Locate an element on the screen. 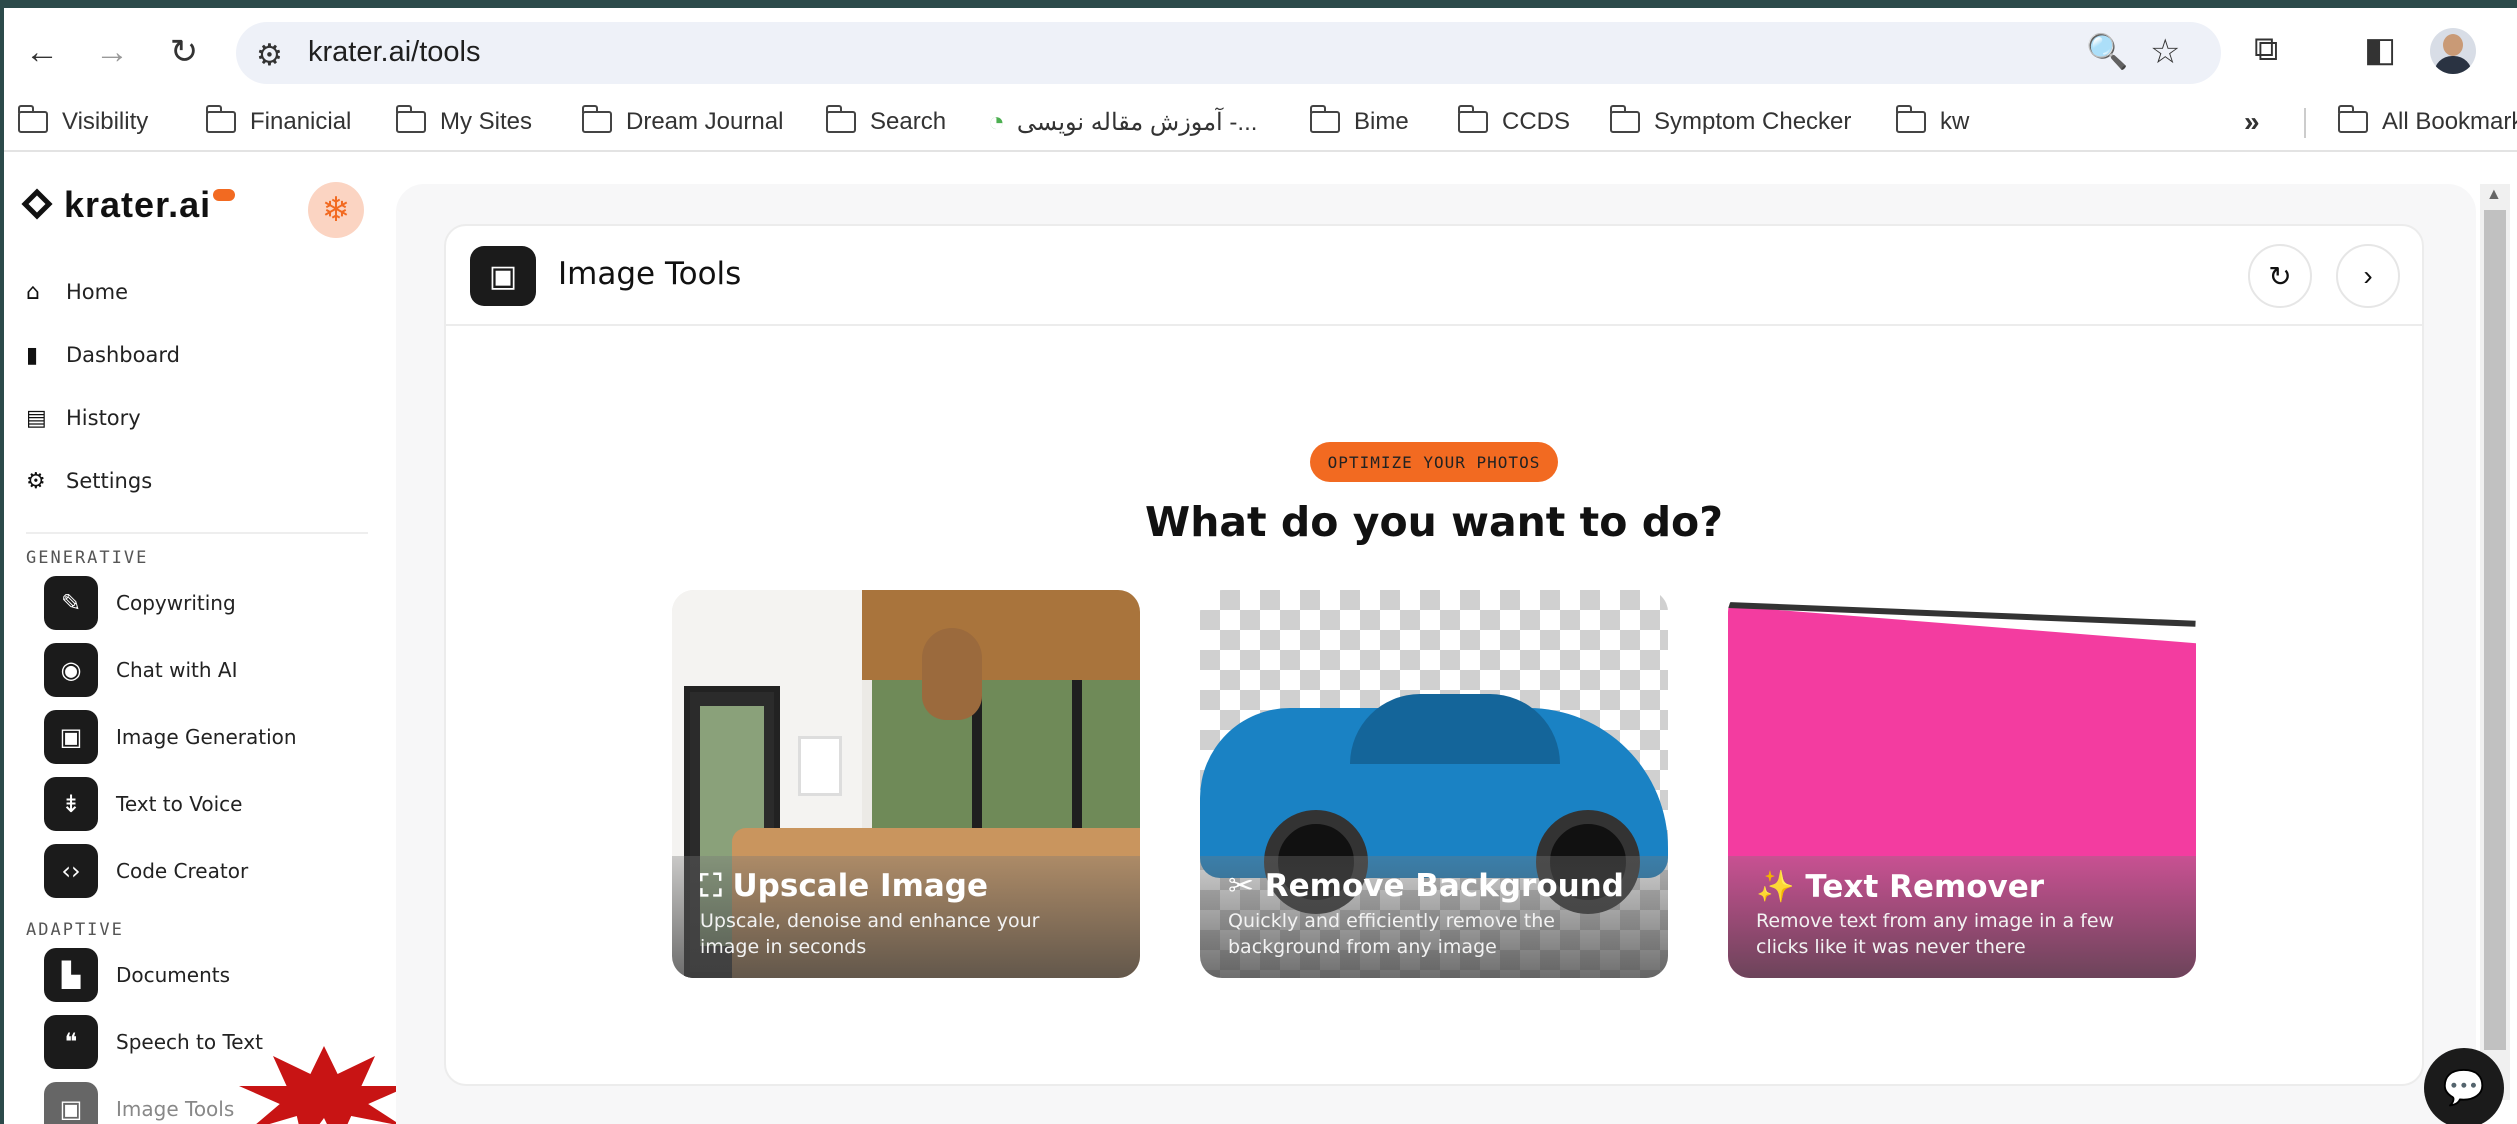 The height and width of the screenshot is (1124, 2517). site-settings-icon: ⚙ is located at coordinates (269, 55).